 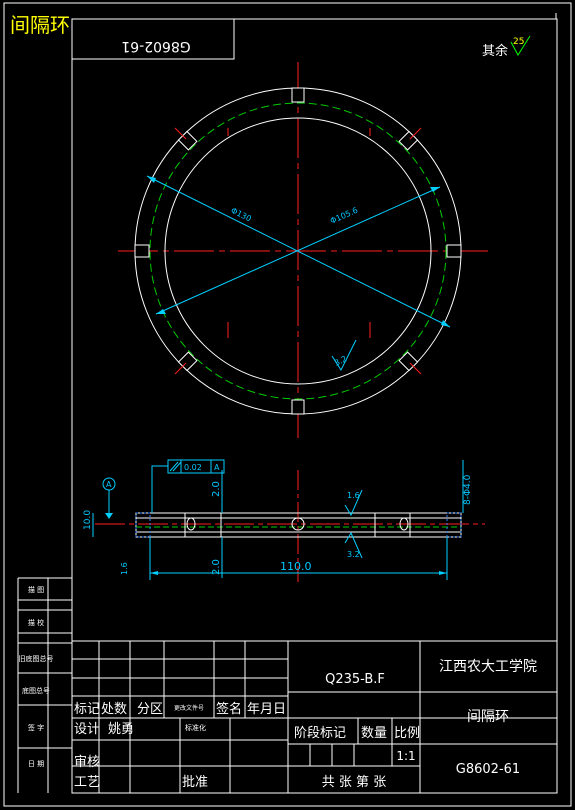 What do you see at coordinates (216, 489) in the screenshot?
I see `offset-top-label: 2.0` at bounding box center [216, 489].